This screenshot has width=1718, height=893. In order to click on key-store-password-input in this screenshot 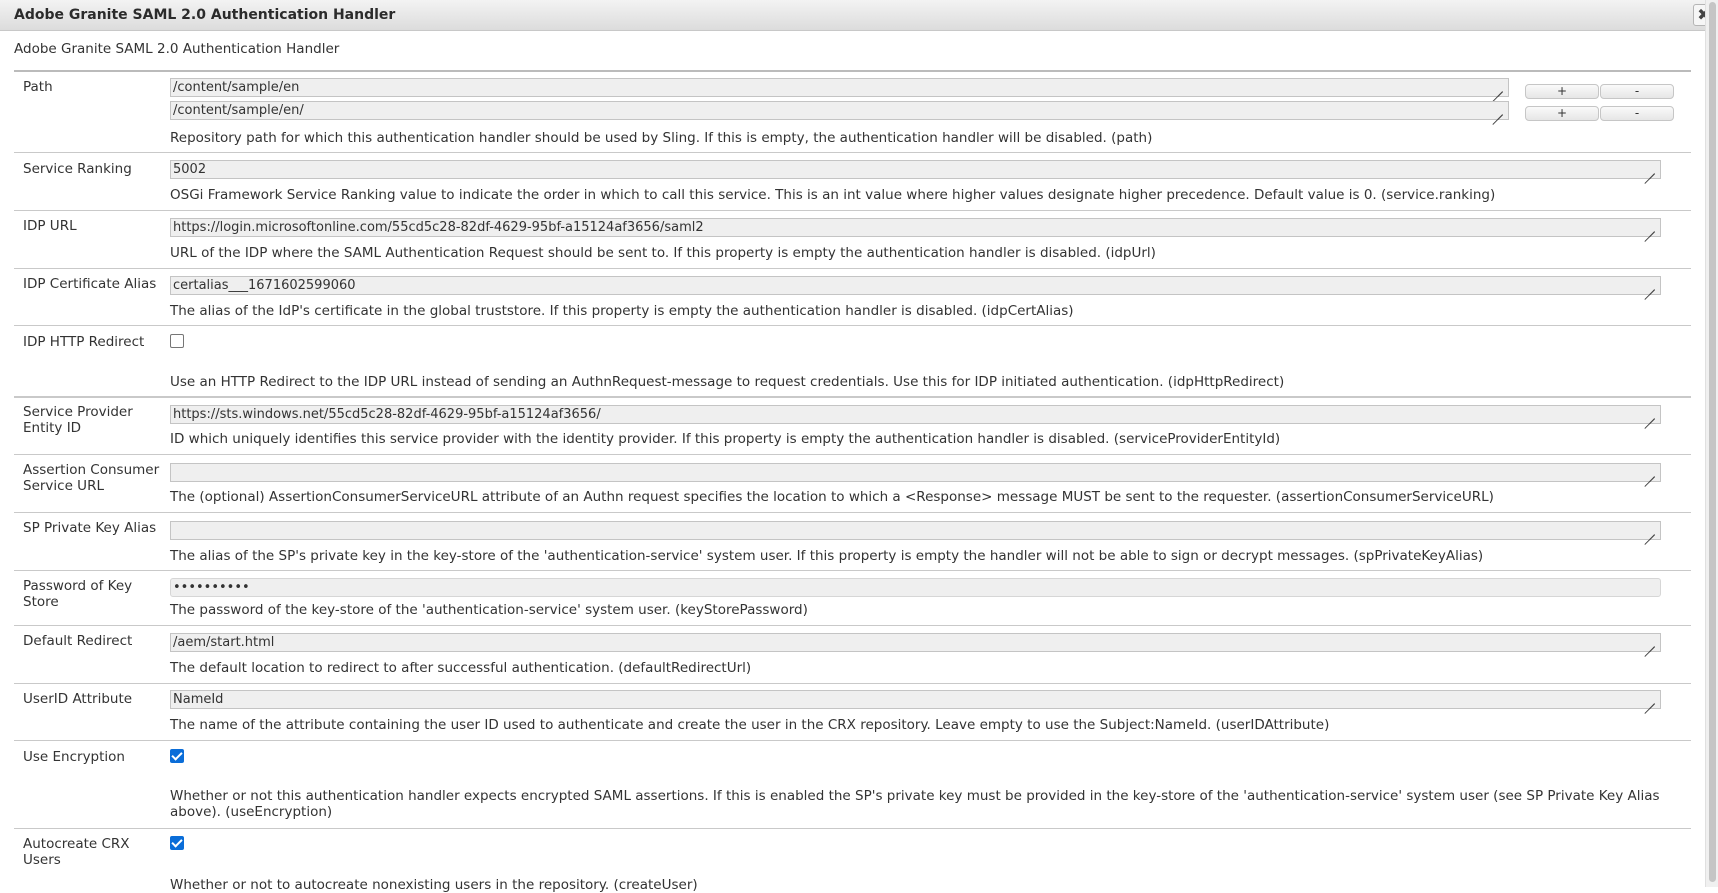, I will do `click(915, 587)`.